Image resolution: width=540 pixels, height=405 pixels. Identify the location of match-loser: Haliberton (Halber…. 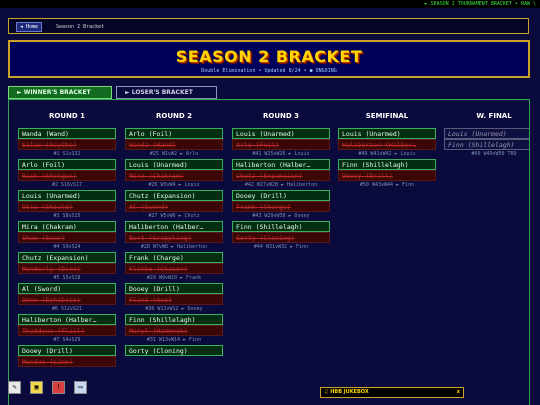
(387, 144).